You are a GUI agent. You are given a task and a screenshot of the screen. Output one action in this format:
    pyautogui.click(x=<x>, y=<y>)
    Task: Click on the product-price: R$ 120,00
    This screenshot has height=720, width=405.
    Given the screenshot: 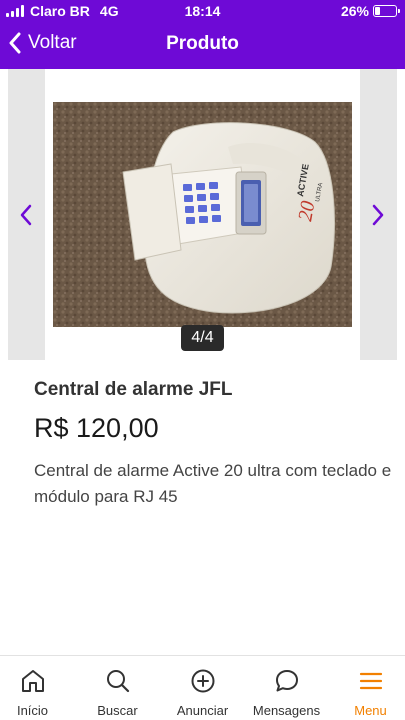 What is the action you would take?
    pyautogui.click(x=96, y=428)
    